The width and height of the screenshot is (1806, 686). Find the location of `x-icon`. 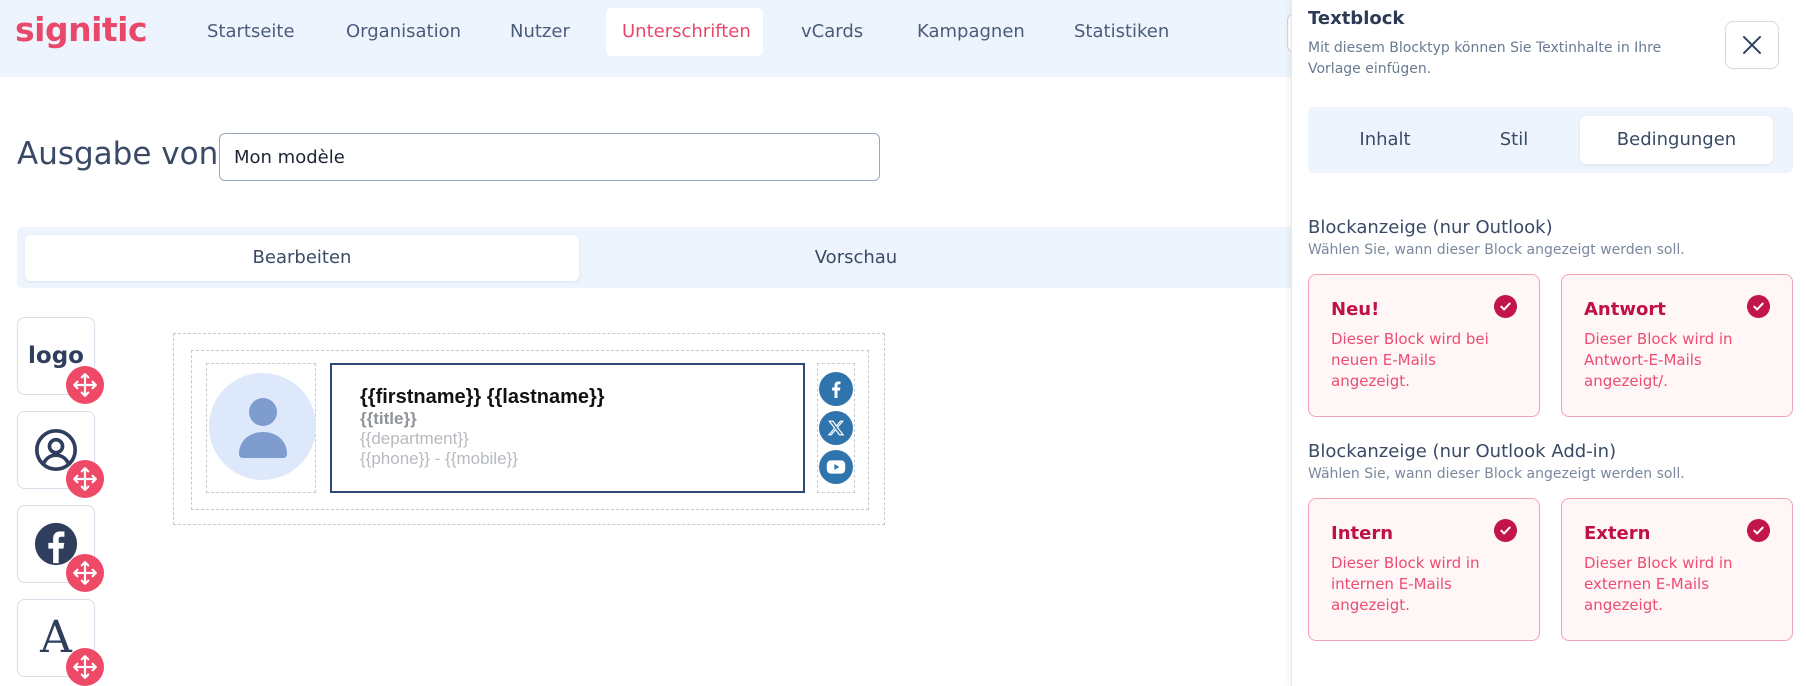

x-icon is located at coordinates (836, 427).